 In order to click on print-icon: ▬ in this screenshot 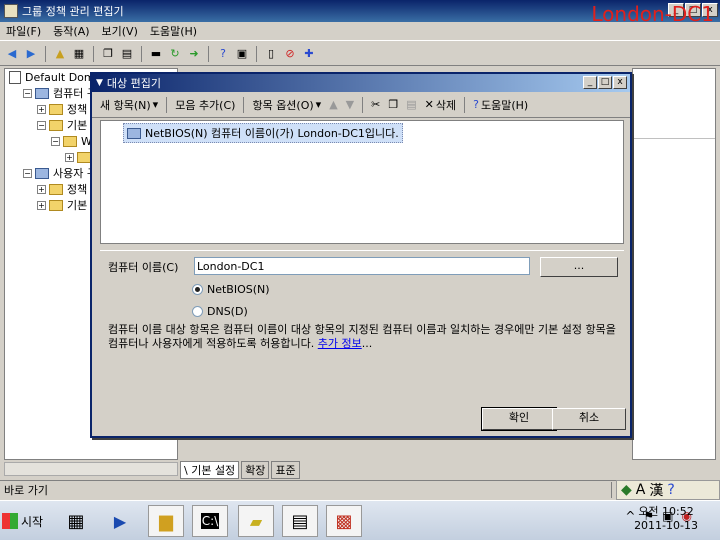, I will do `click(156, 54)`.